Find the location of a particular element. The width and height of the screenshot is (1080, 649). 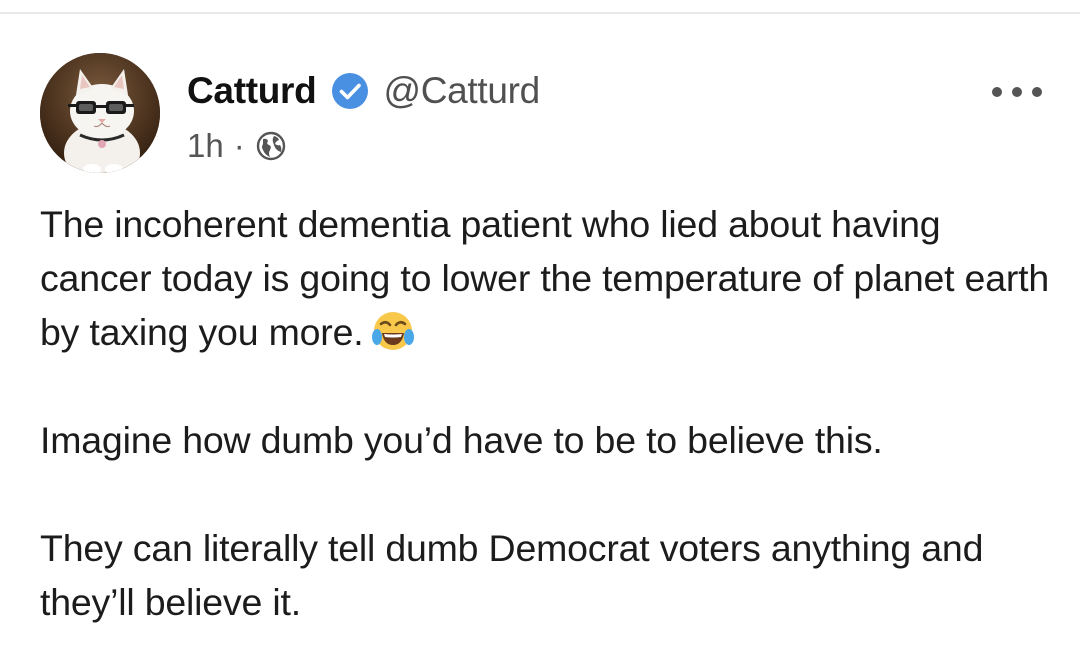

cat-with-glasses-avatar is located at coordinates (100, 113).